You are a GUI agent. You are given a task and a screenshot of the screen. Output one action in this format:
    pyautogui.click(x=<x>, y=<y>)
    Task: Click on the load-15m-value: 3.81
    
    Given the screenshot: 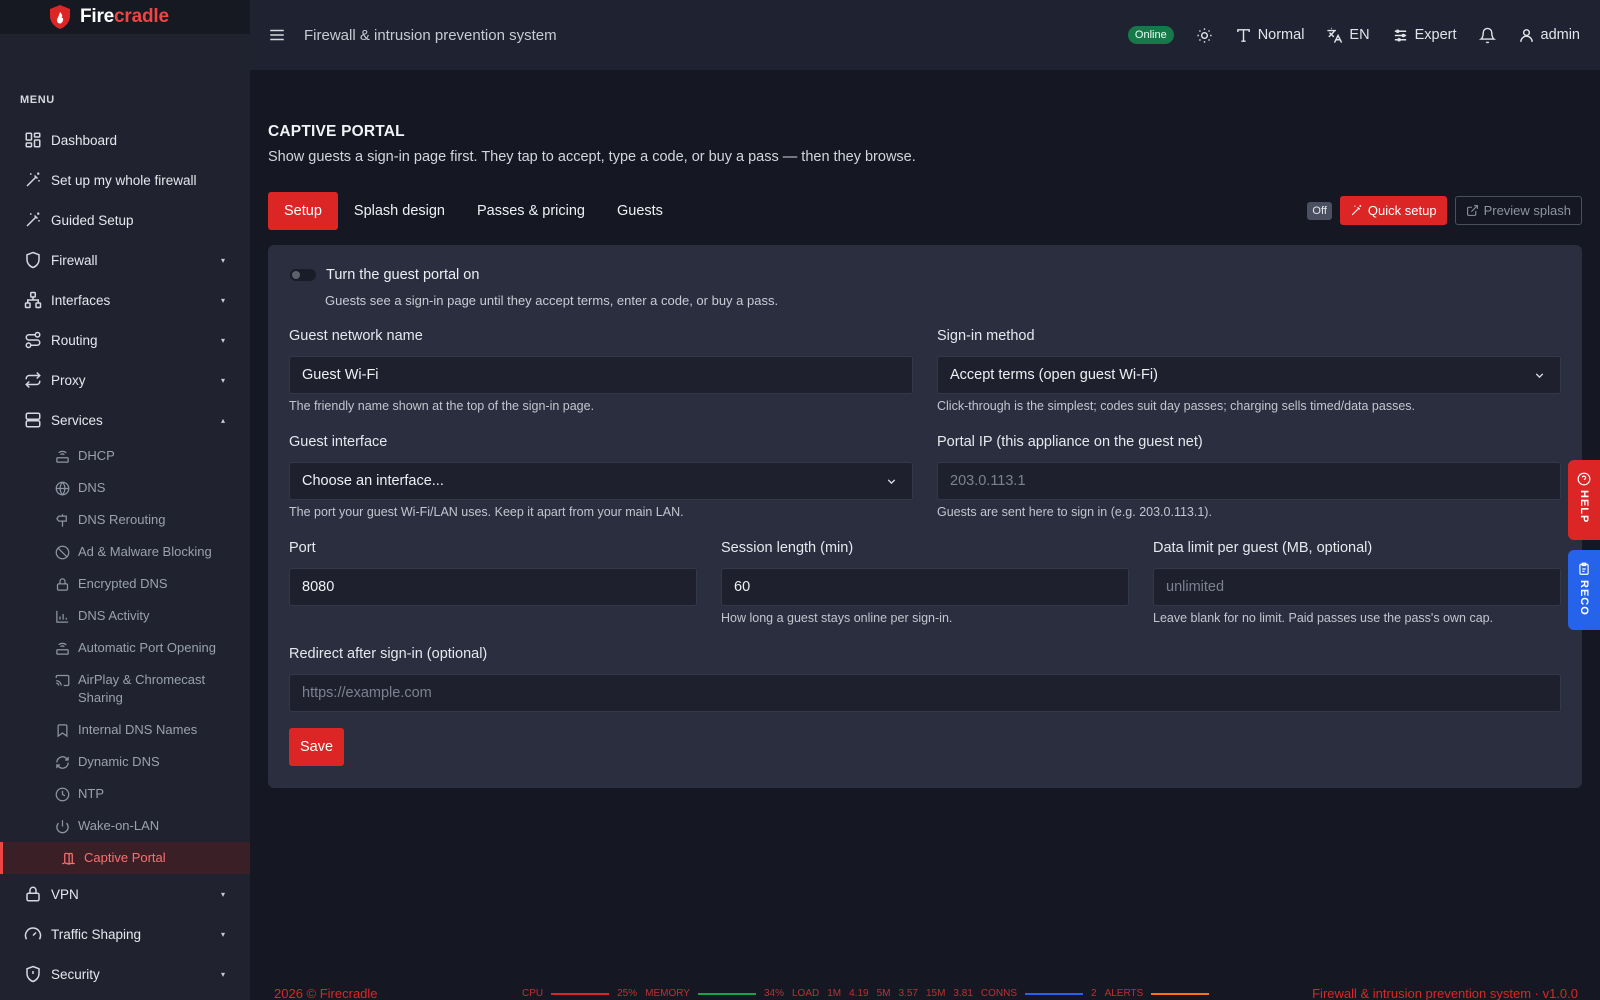 What is the action you would take?
    pyautogui.click(x=963, y=993)
    